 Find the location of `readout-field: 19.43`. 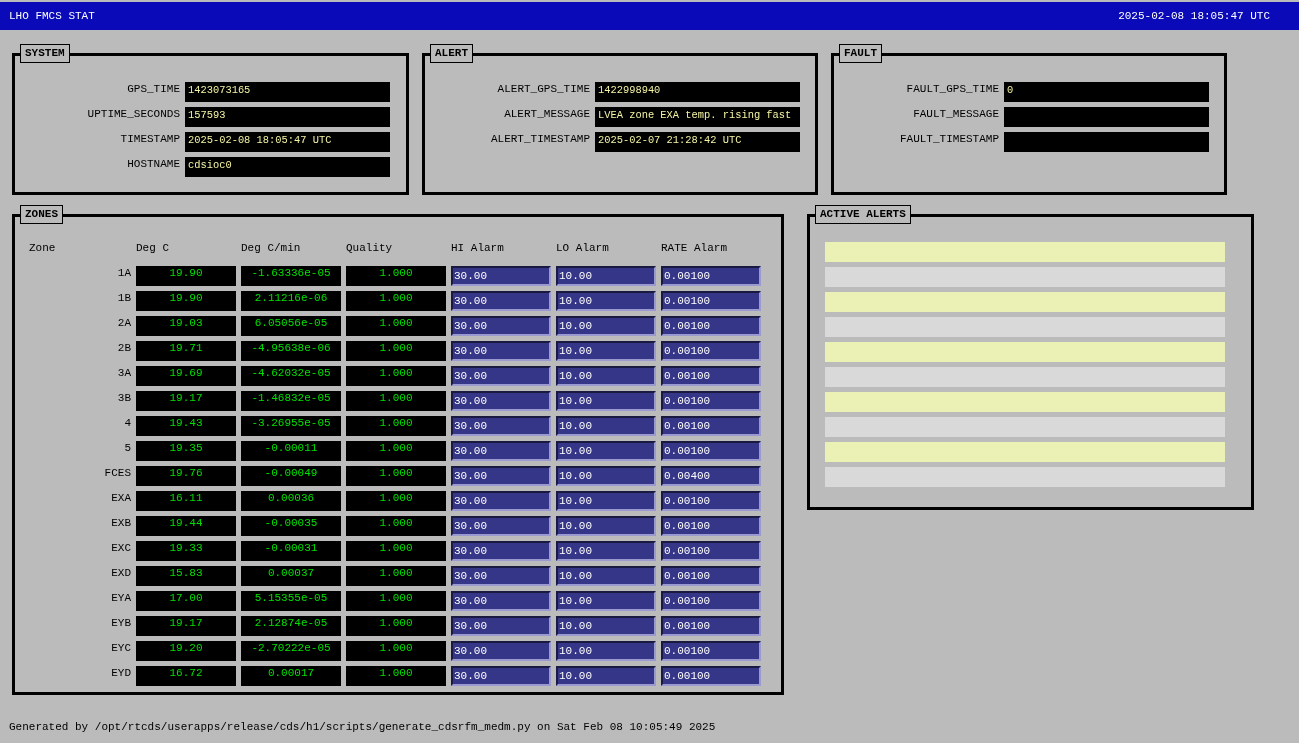

readout-field: 19.43 is located at coordinates (186, 426).